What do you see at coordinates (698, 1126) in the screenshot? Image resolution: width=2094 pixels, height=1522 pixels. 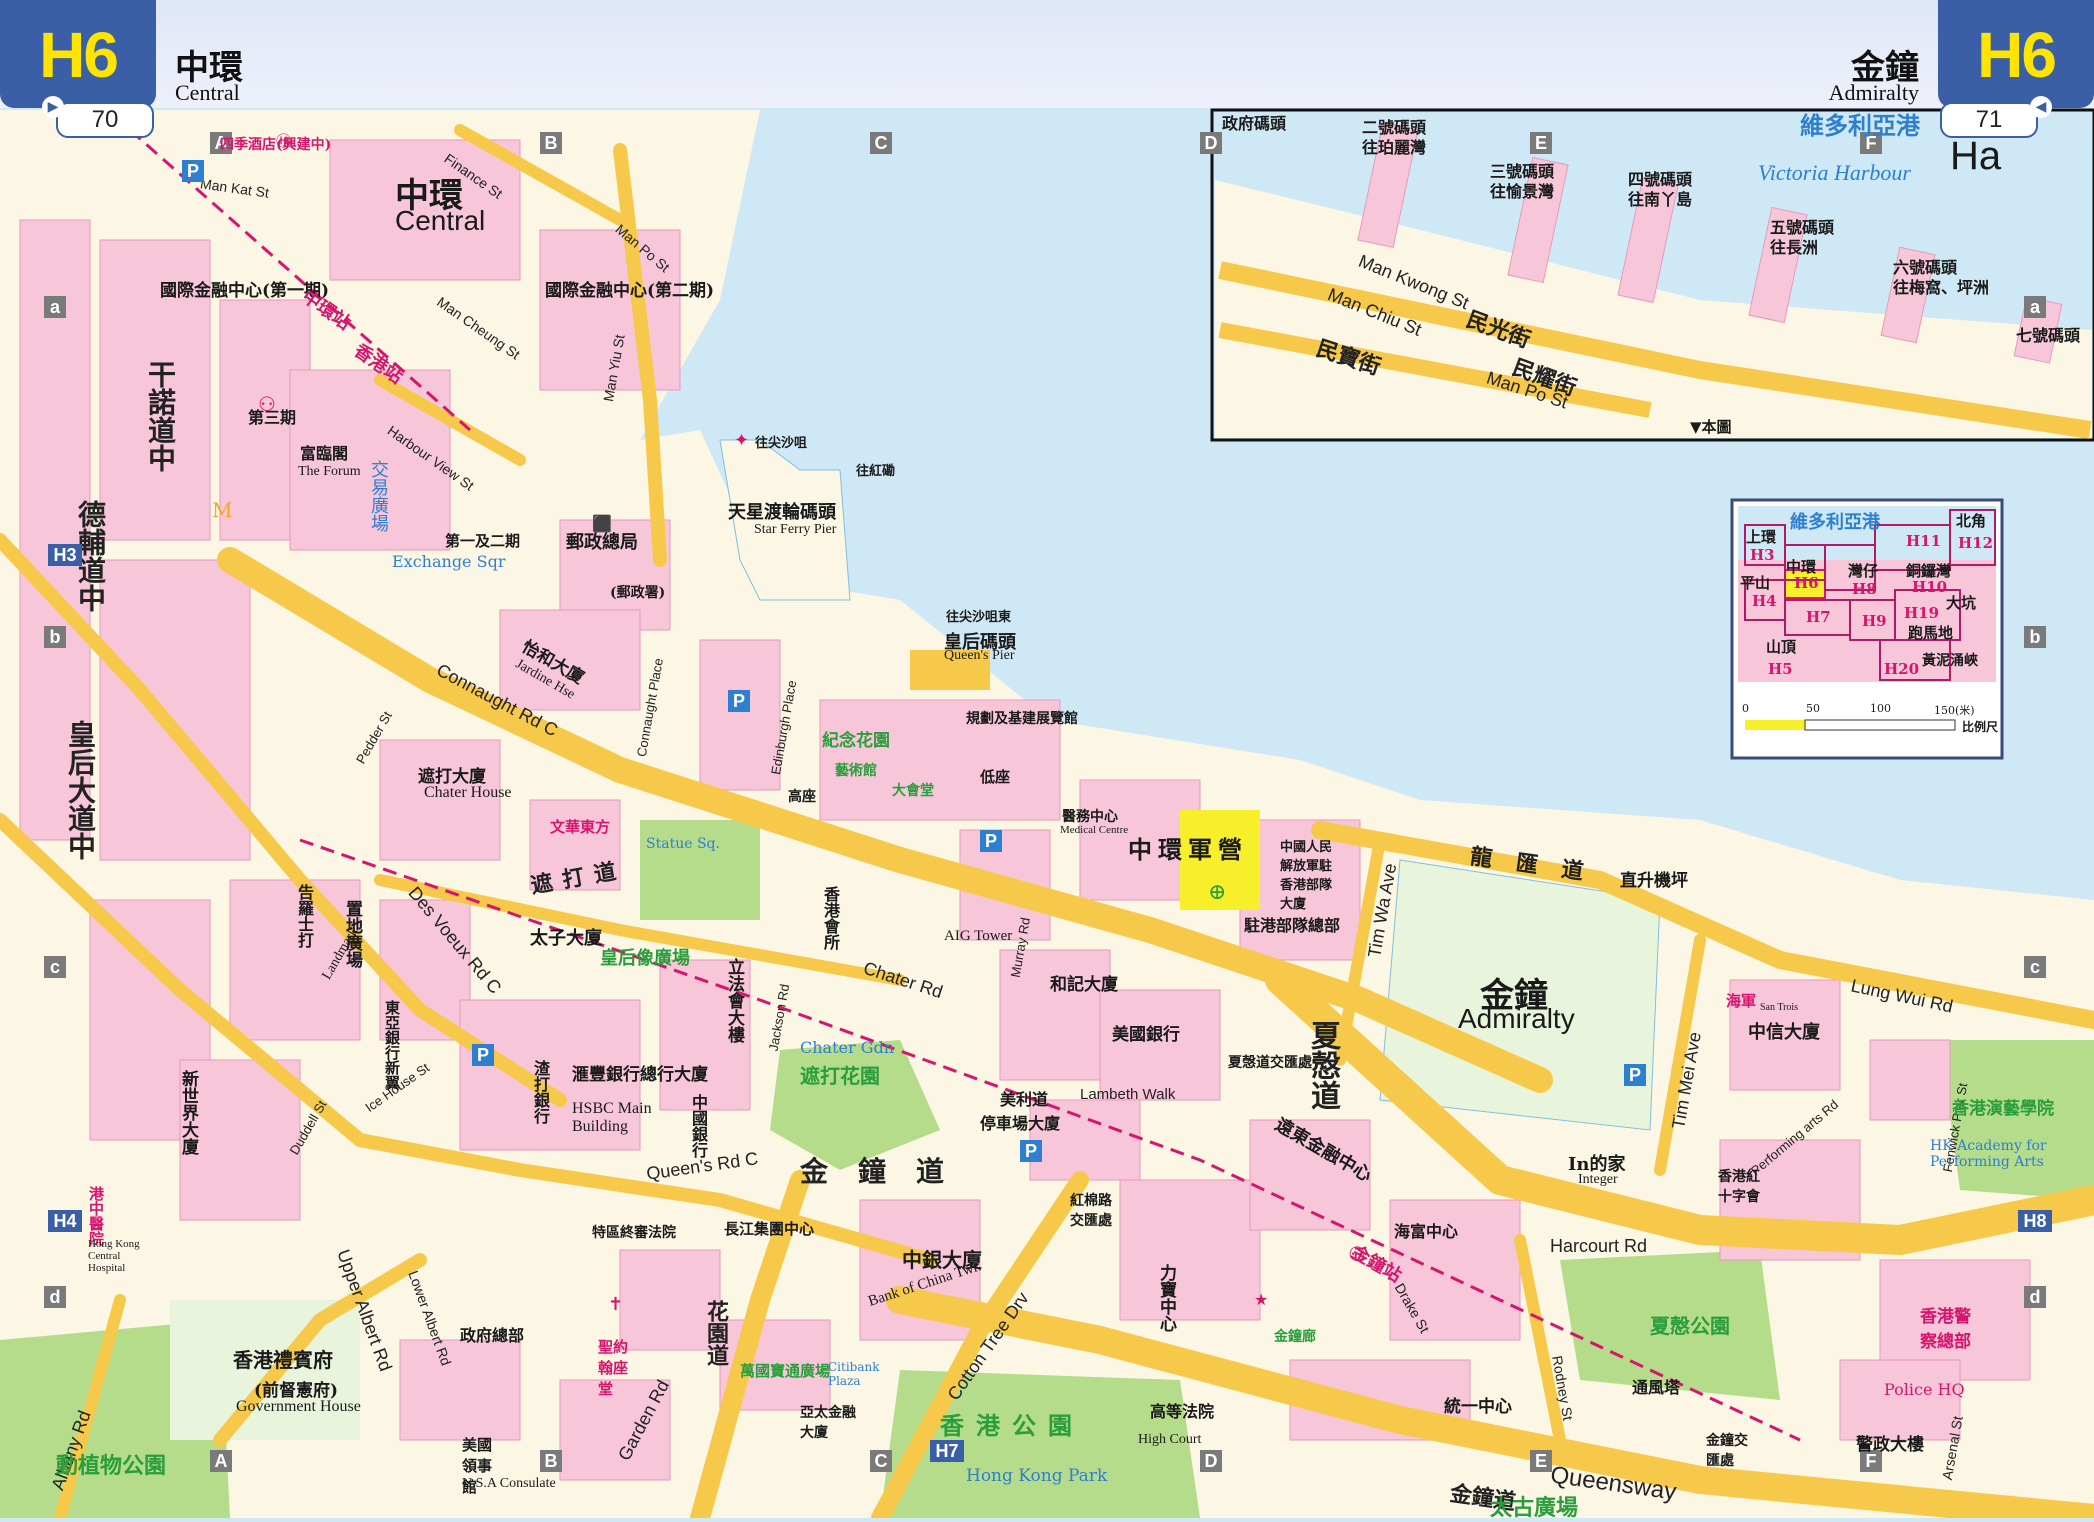 I see `landmark-bank-of-china-old: 中國銀行` at bounding box center [698, 1126].